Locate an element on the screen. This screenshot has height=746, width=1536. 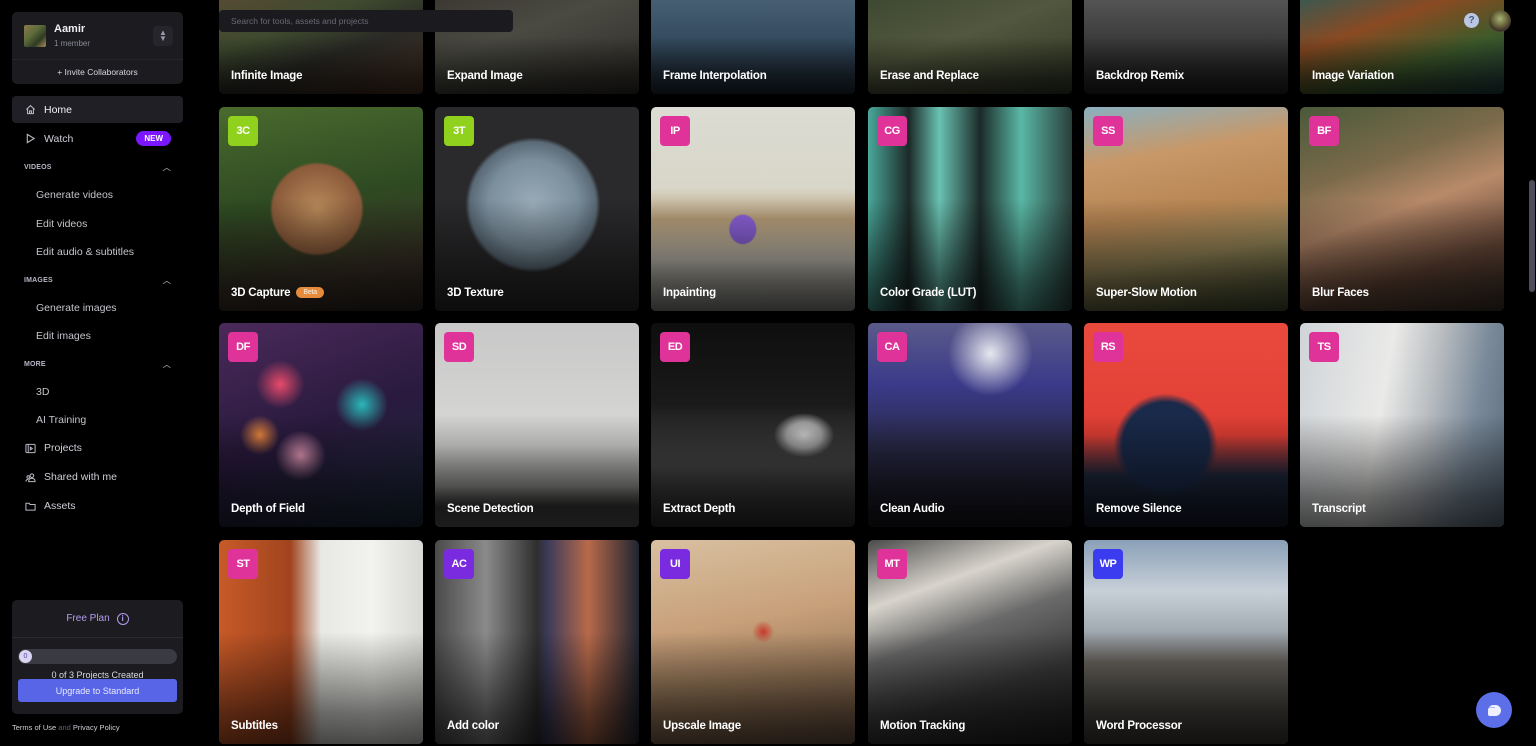
tool-card: DF Depth of Field is located at coordinates (321, 425).